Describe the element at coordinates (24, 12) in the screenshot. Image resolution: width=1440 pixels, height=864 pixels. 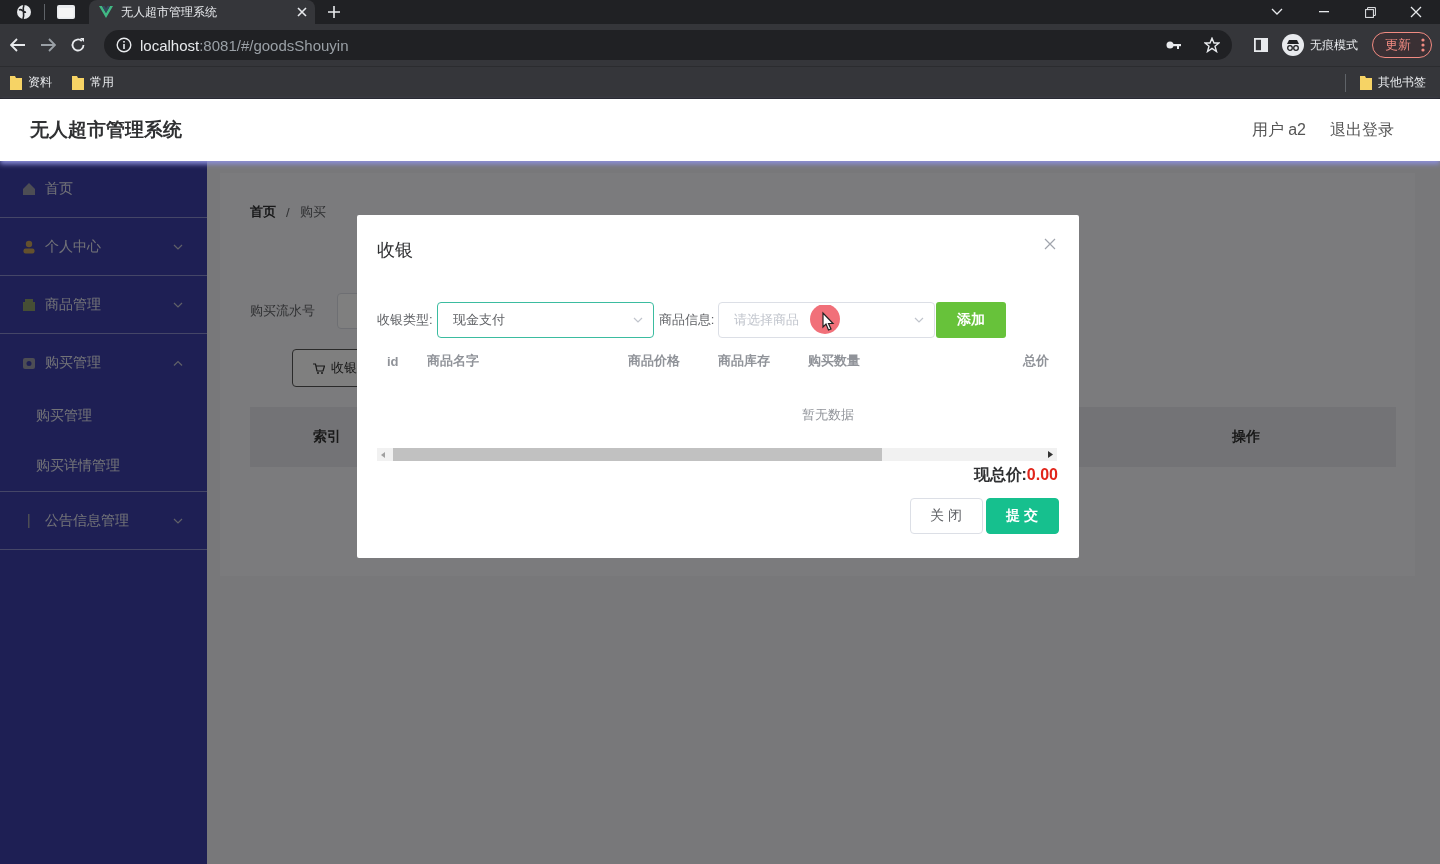
I see `globe-icon` at that location.